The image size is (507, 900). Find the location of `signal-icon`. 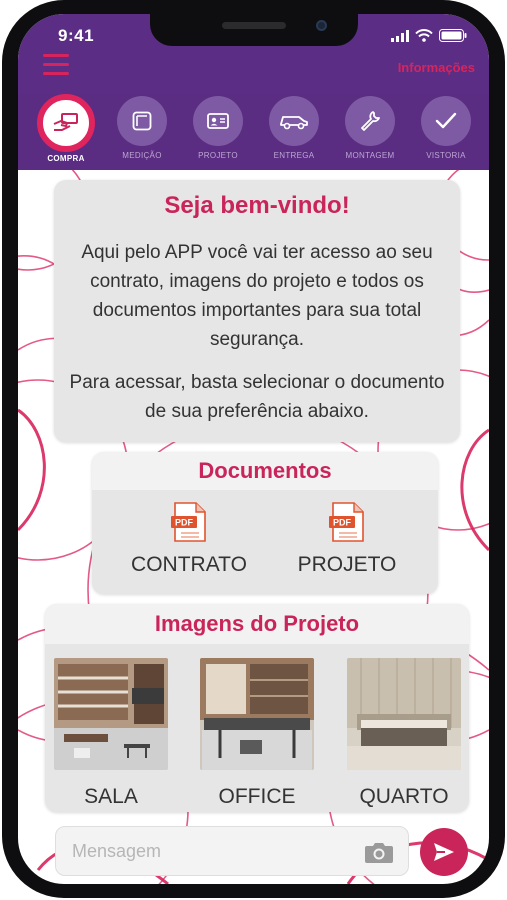

signal-icon is located at coordinates (400, 35).